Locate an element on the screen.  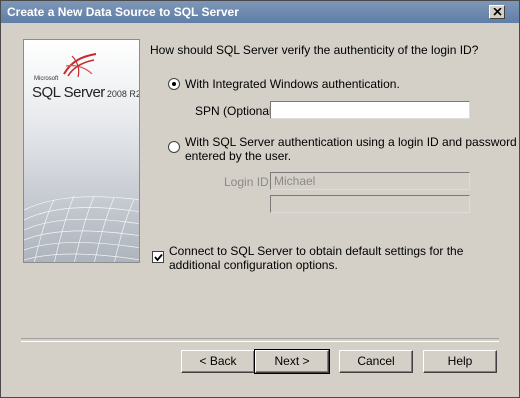
sql-auth-radio is located at coordinates (174, 147).